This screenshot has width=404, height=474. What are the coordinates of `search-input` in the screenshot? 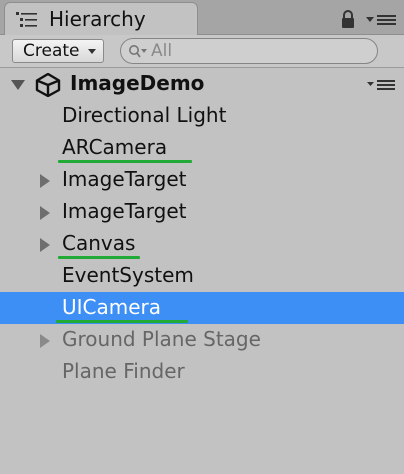 It's located at (251, 51).